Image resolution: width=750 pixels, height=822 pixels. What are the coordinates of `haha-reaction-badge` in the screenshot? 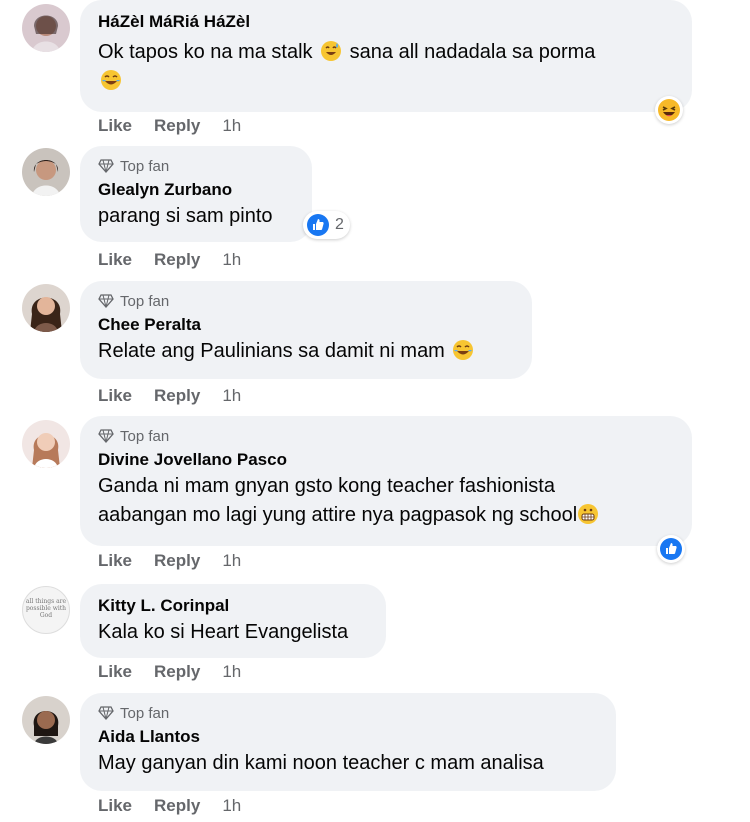 It's located at (669, 110).